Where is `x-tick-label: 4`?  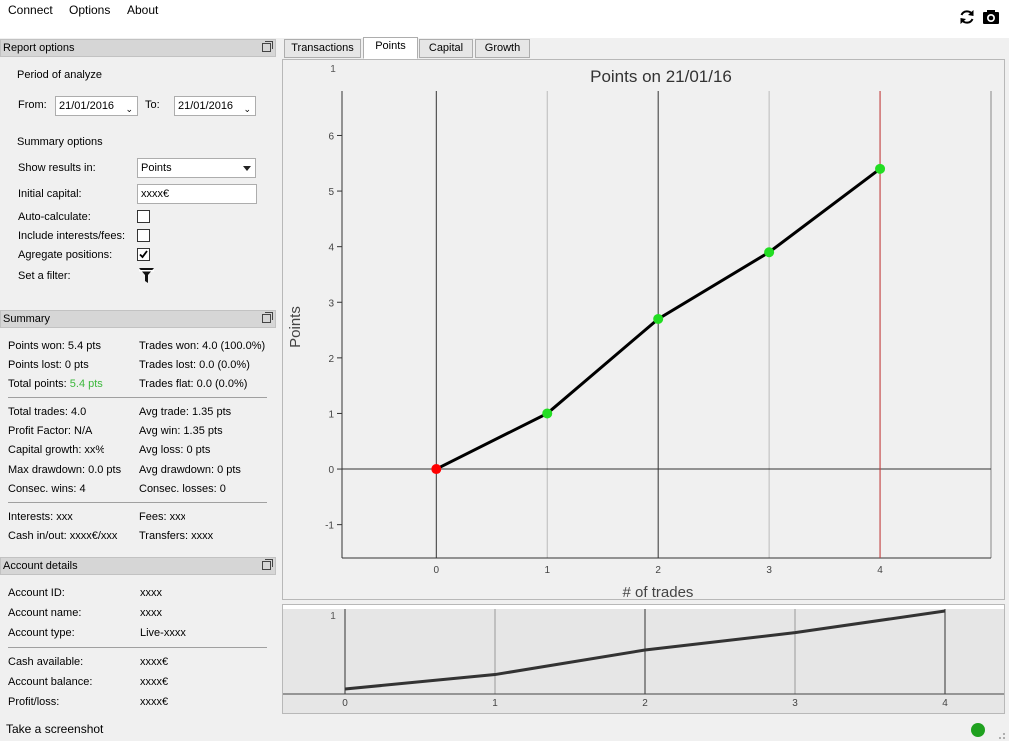 x-tick-label: 4 is located at coordinates (880, 570).